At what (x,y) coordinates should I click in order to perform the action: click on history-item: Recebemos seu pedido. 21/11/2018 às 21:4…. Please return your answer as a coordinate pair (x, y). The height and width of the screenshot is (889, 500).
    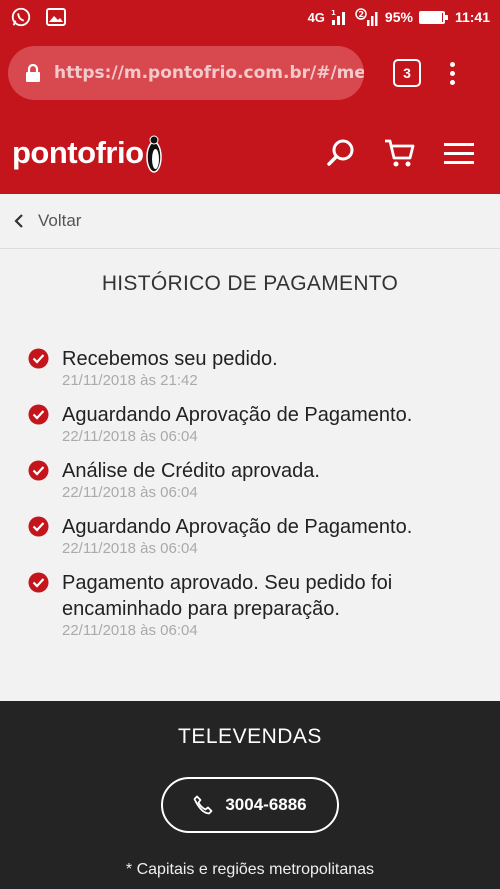
    Looking at the image, I should click on (253, 367).